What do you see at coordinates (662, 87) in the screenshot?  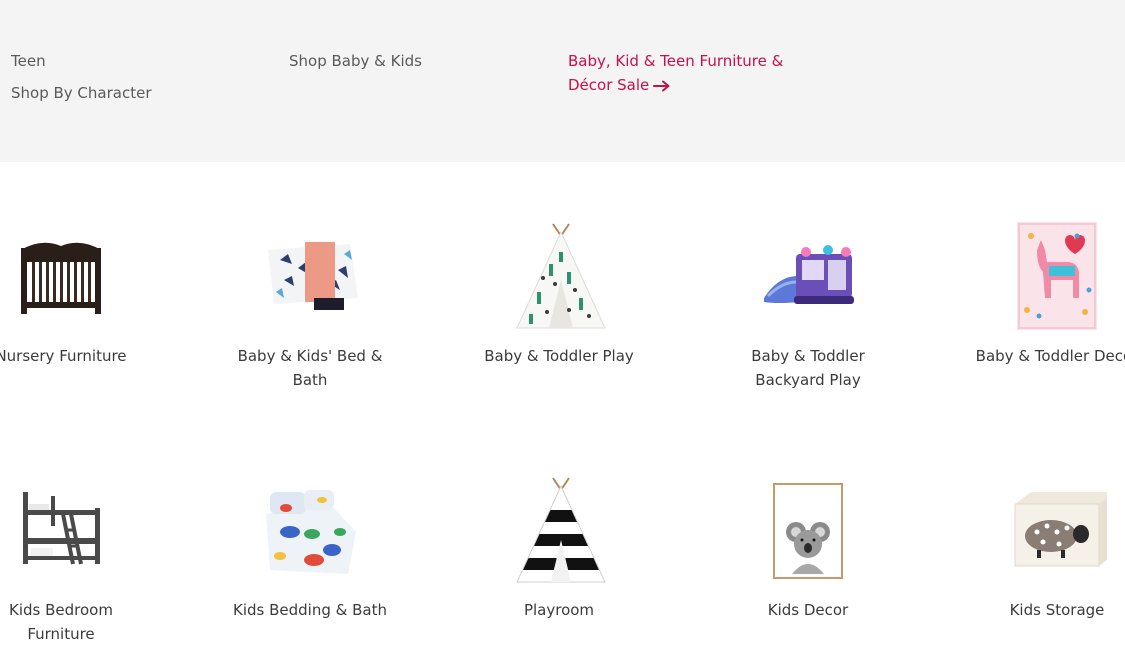 I see `arrow-right-icon` at bounding box center [662, 87].